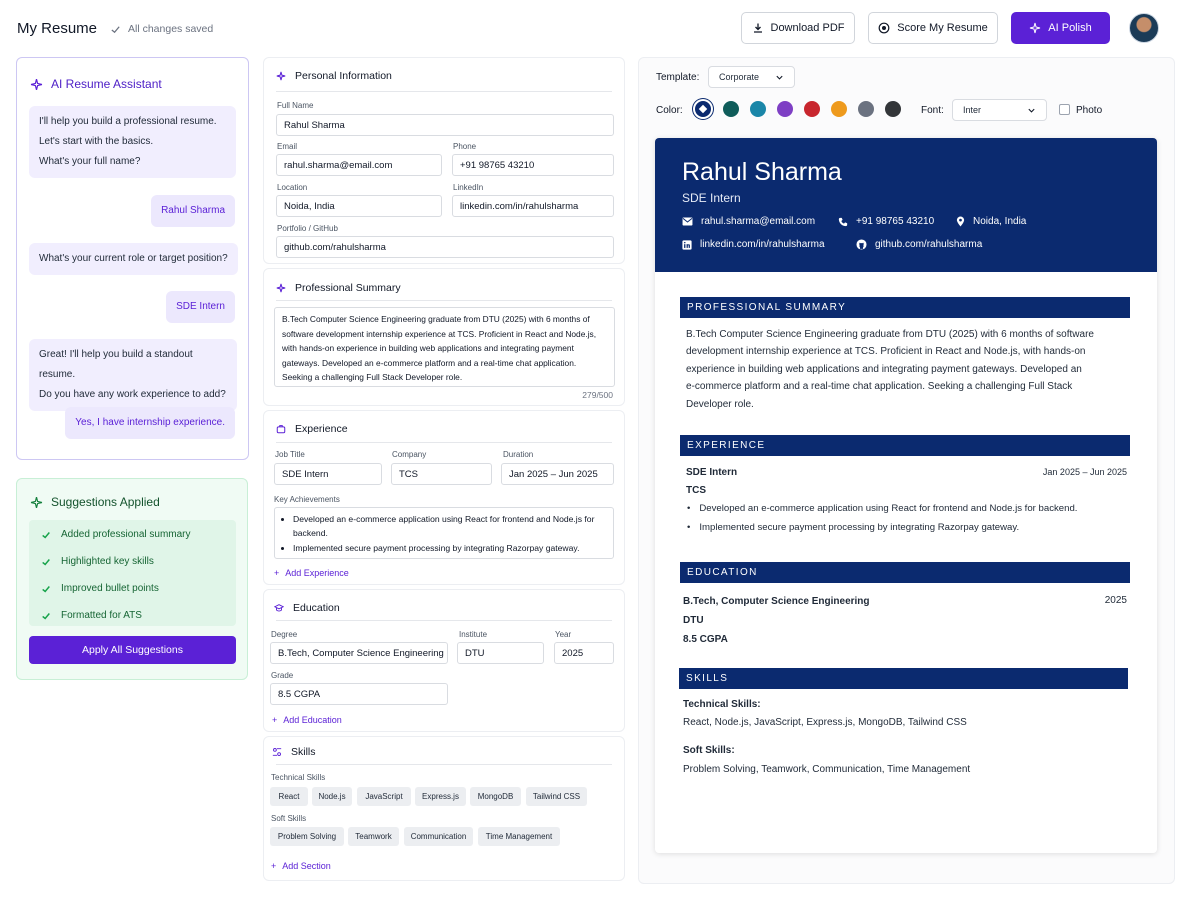  What do you see at coordinates (445, 247) in the screenshot?
I see `portfolio-input: github.com/rahulsharma` at bounding box center [445, 247].